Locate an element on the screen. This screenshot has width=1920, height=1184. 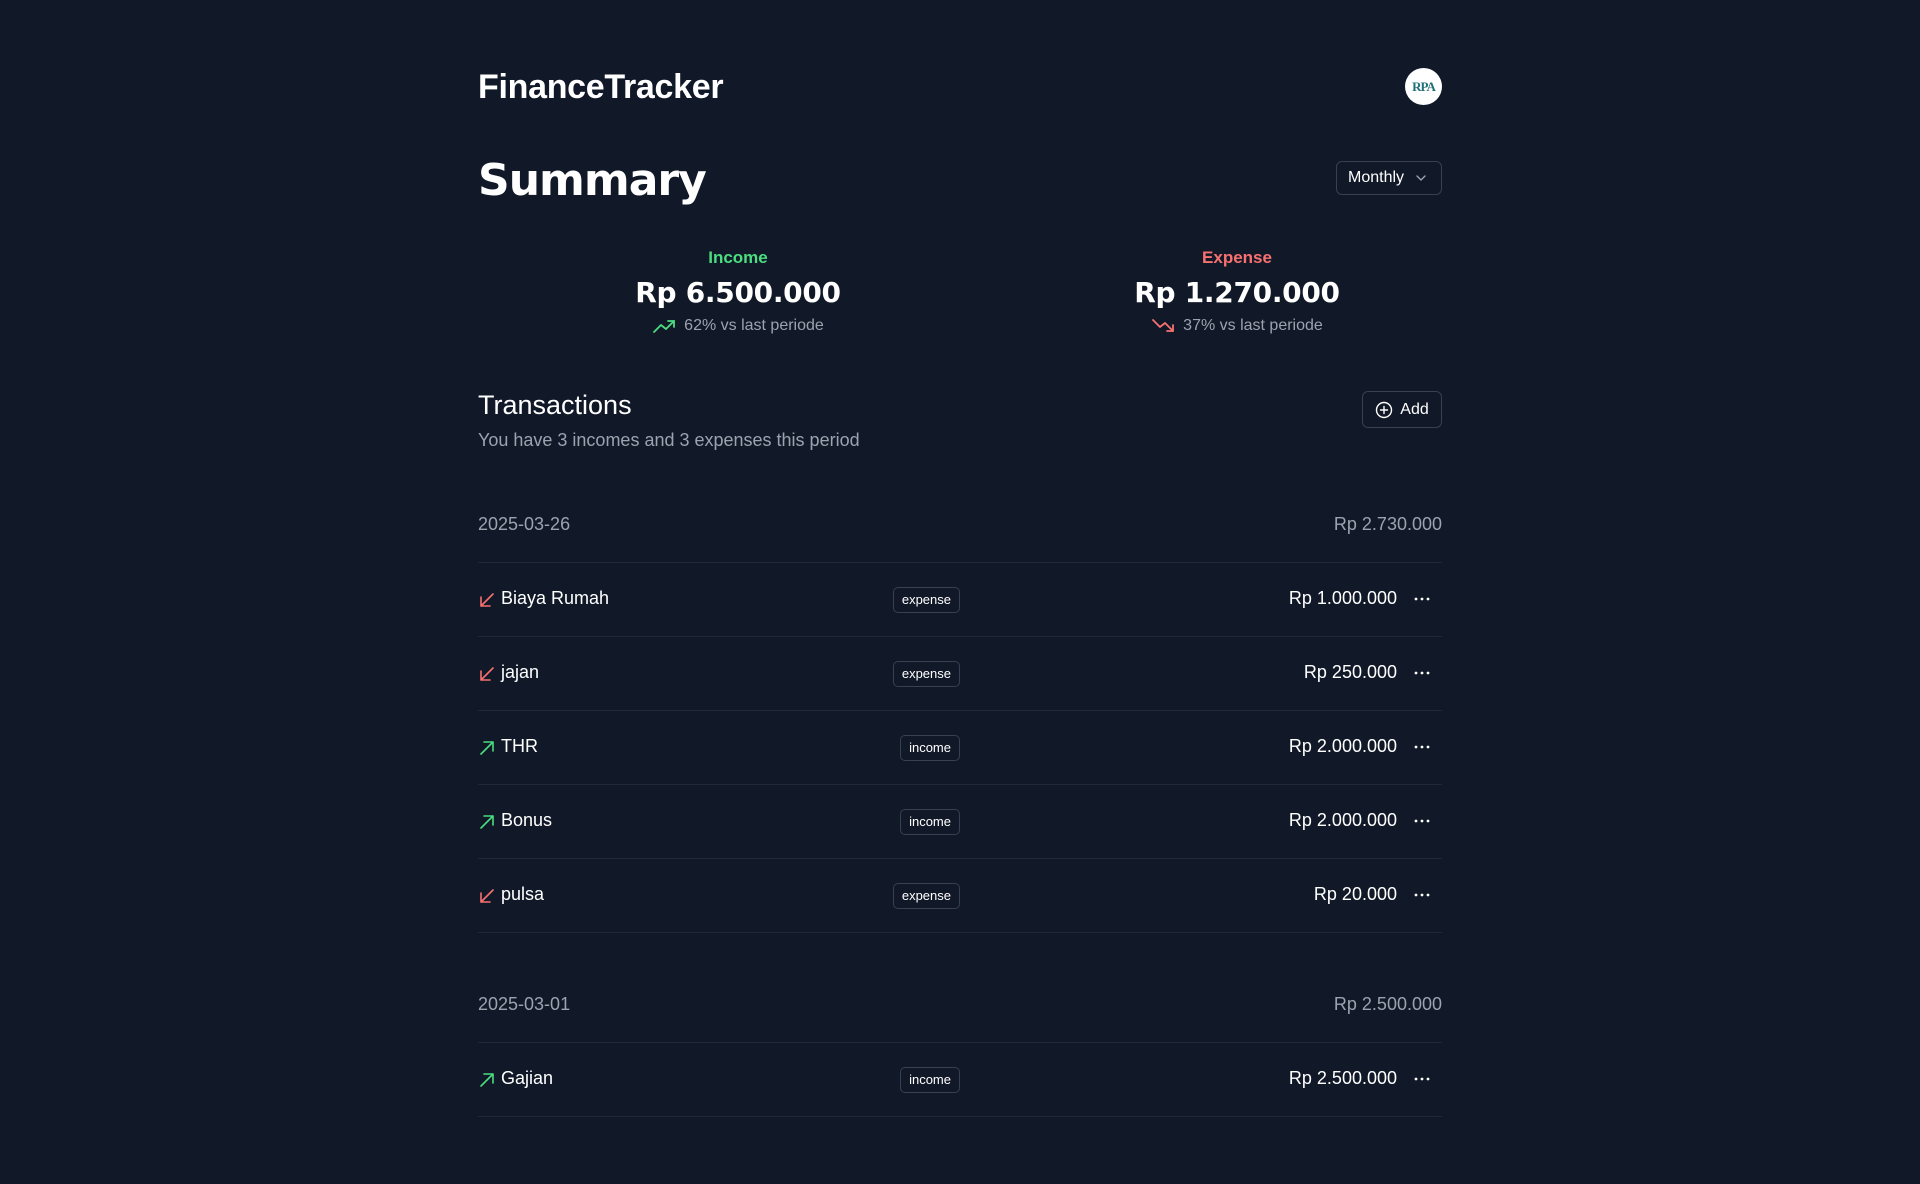
add-button-label: Add is located at coordinates (1414, 409).